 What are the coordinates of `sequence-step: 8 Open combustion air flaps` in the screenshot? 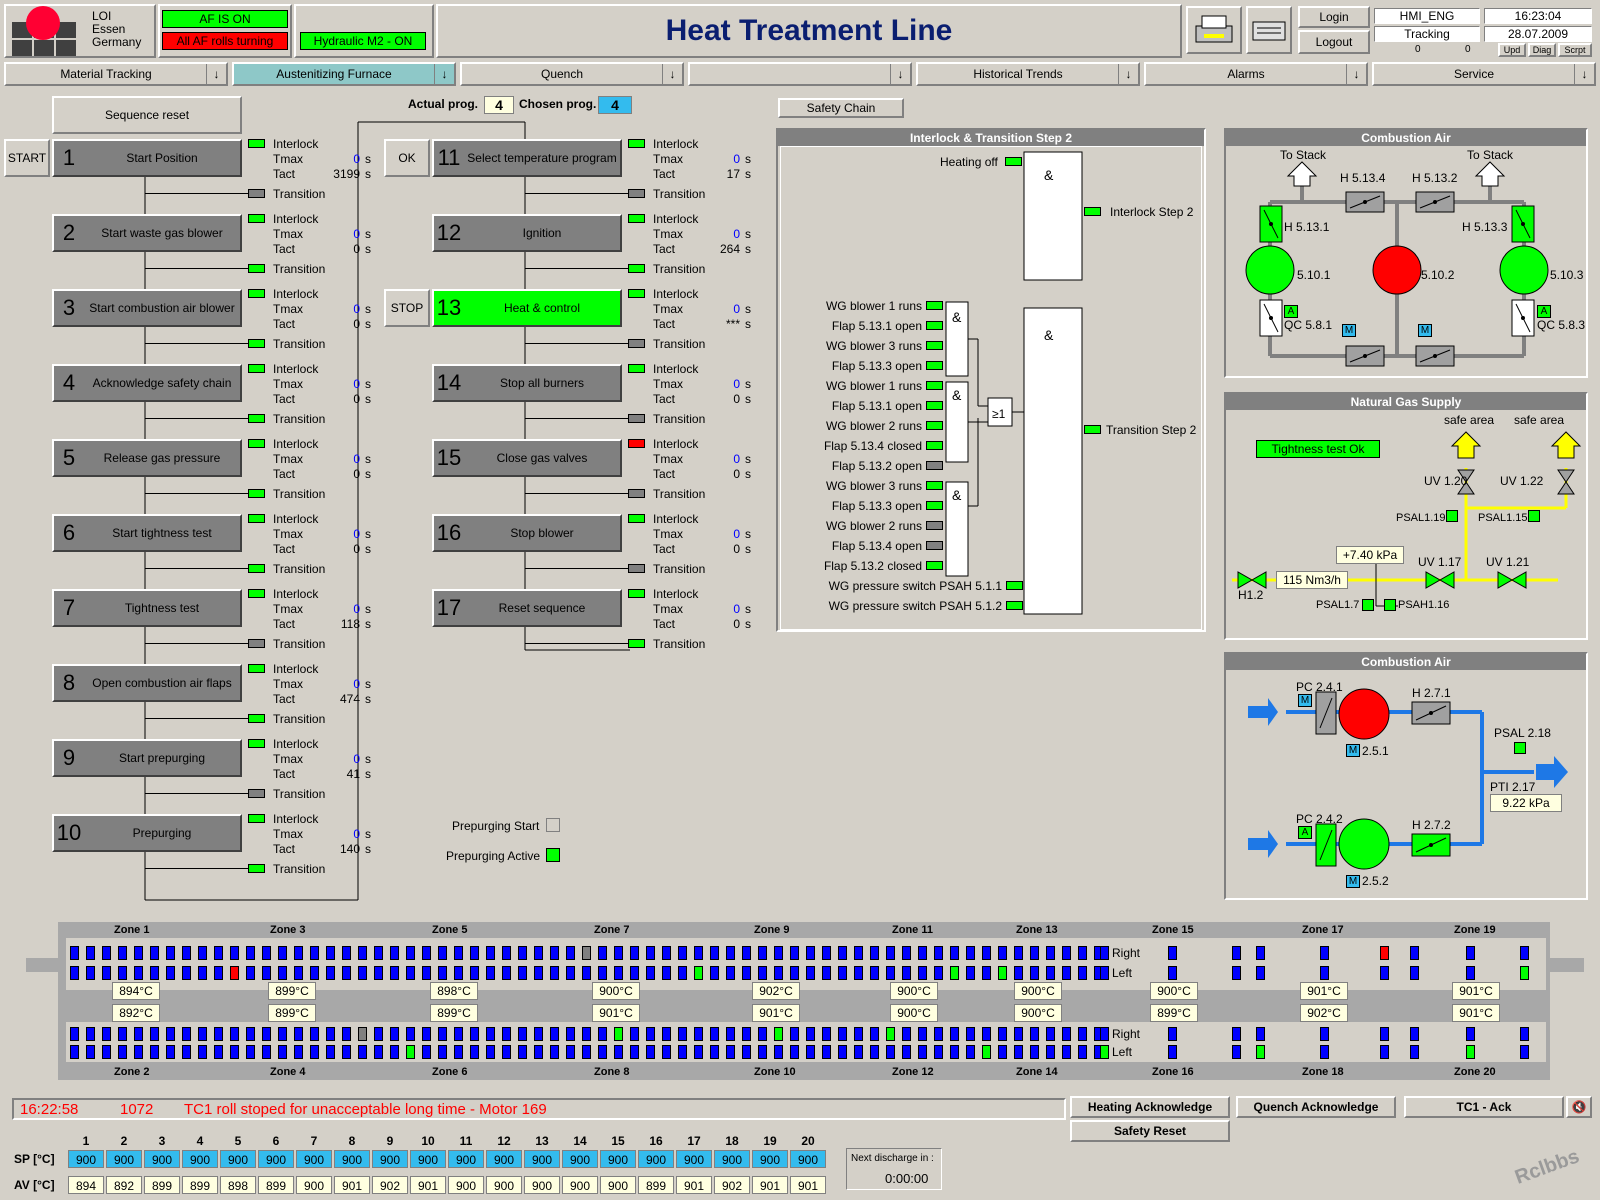 It's located at (147, 683).